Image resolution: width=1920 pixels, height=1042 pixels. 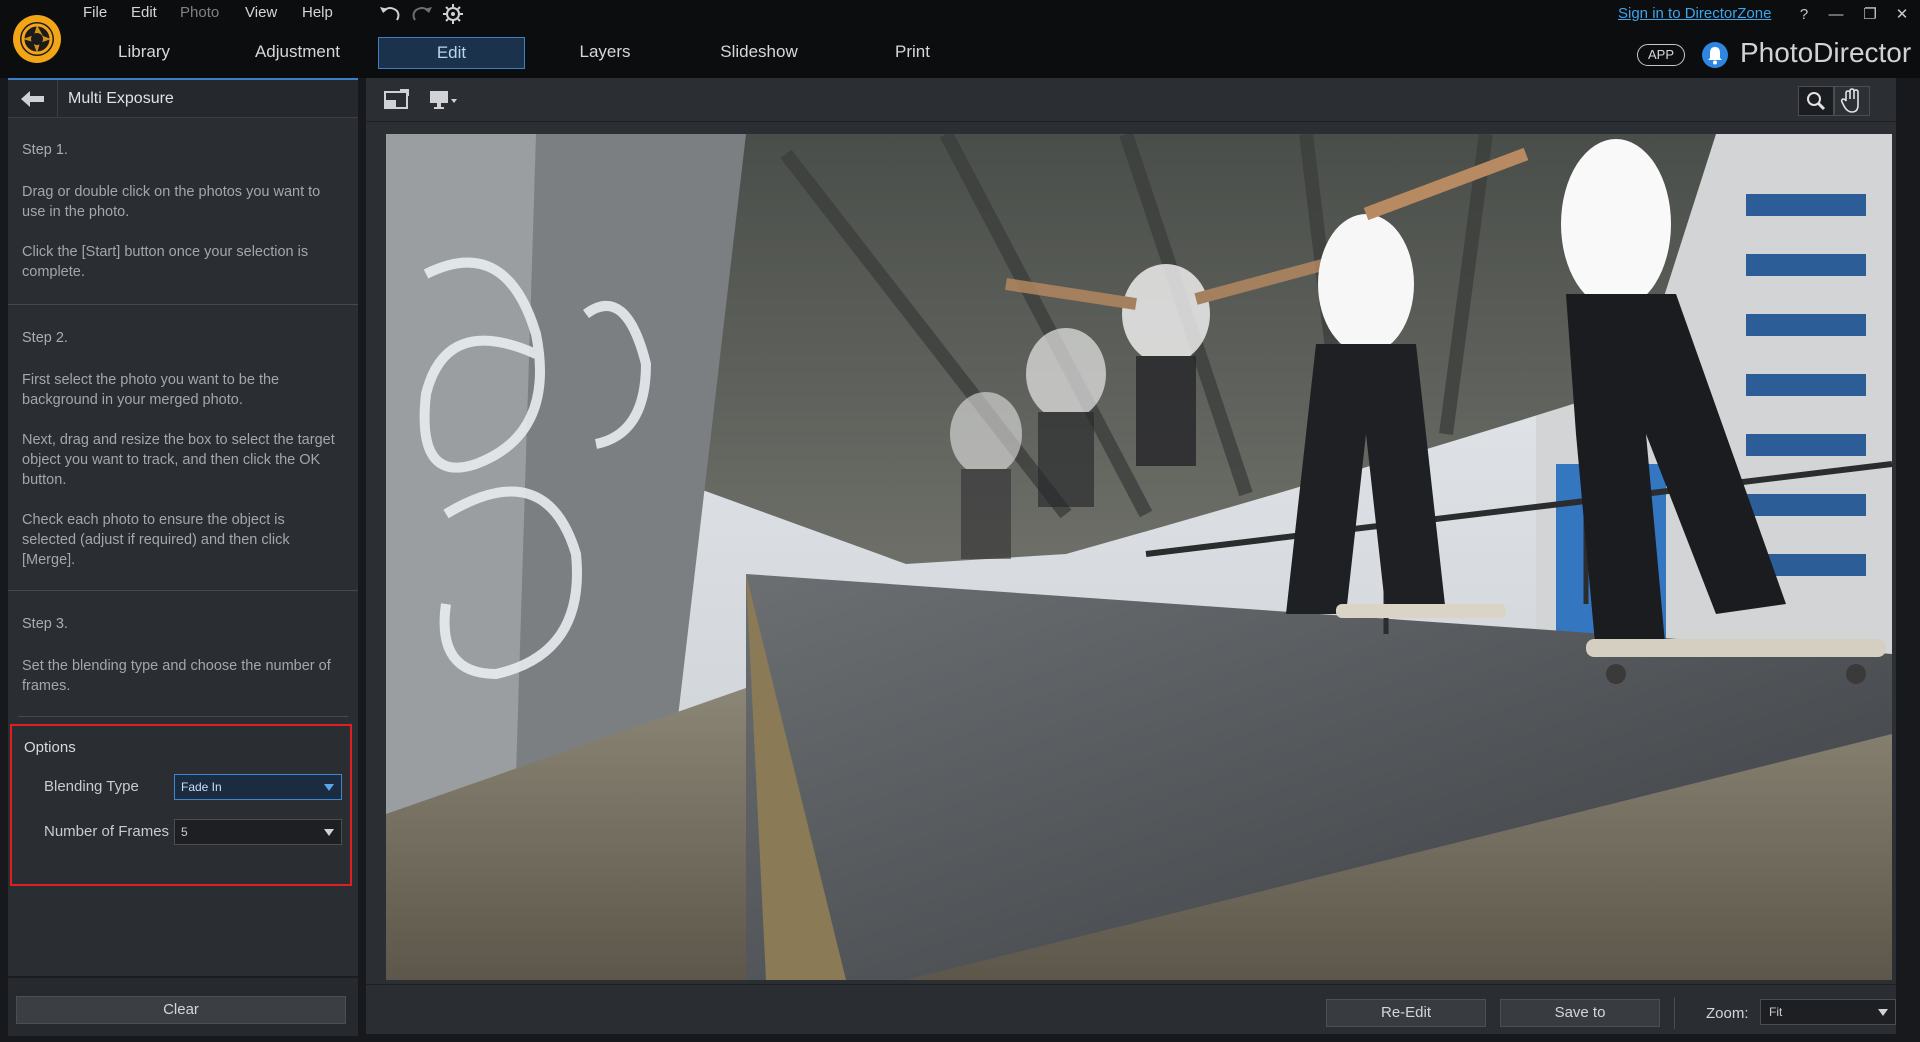 I want to click on tab-layers: Layers, so click(x=605, y=53).